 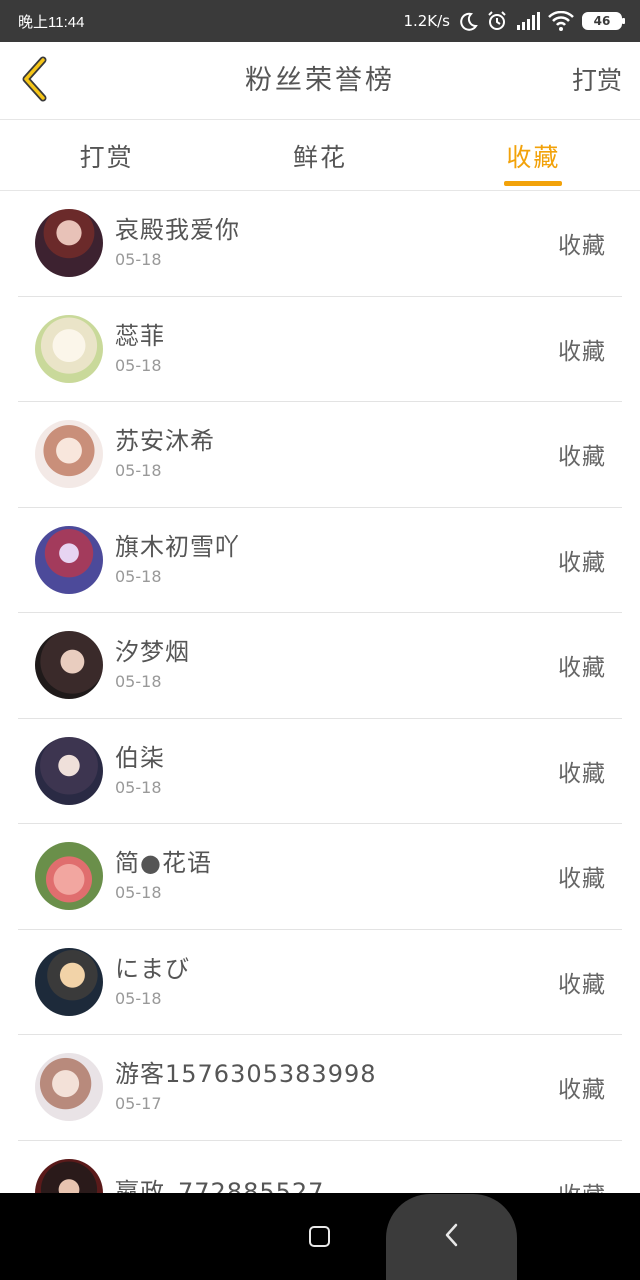 What do you see at coordinates (140, 335) in the screenshot?
I see `fan-name: 蕊菲` at bounding box center [140, 335].